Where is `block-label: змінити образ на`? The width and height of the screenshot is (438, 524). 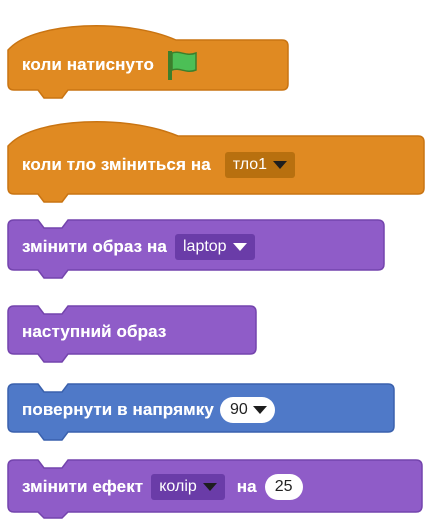
block-label: змінити образ на is located at coordinates (94, 246).